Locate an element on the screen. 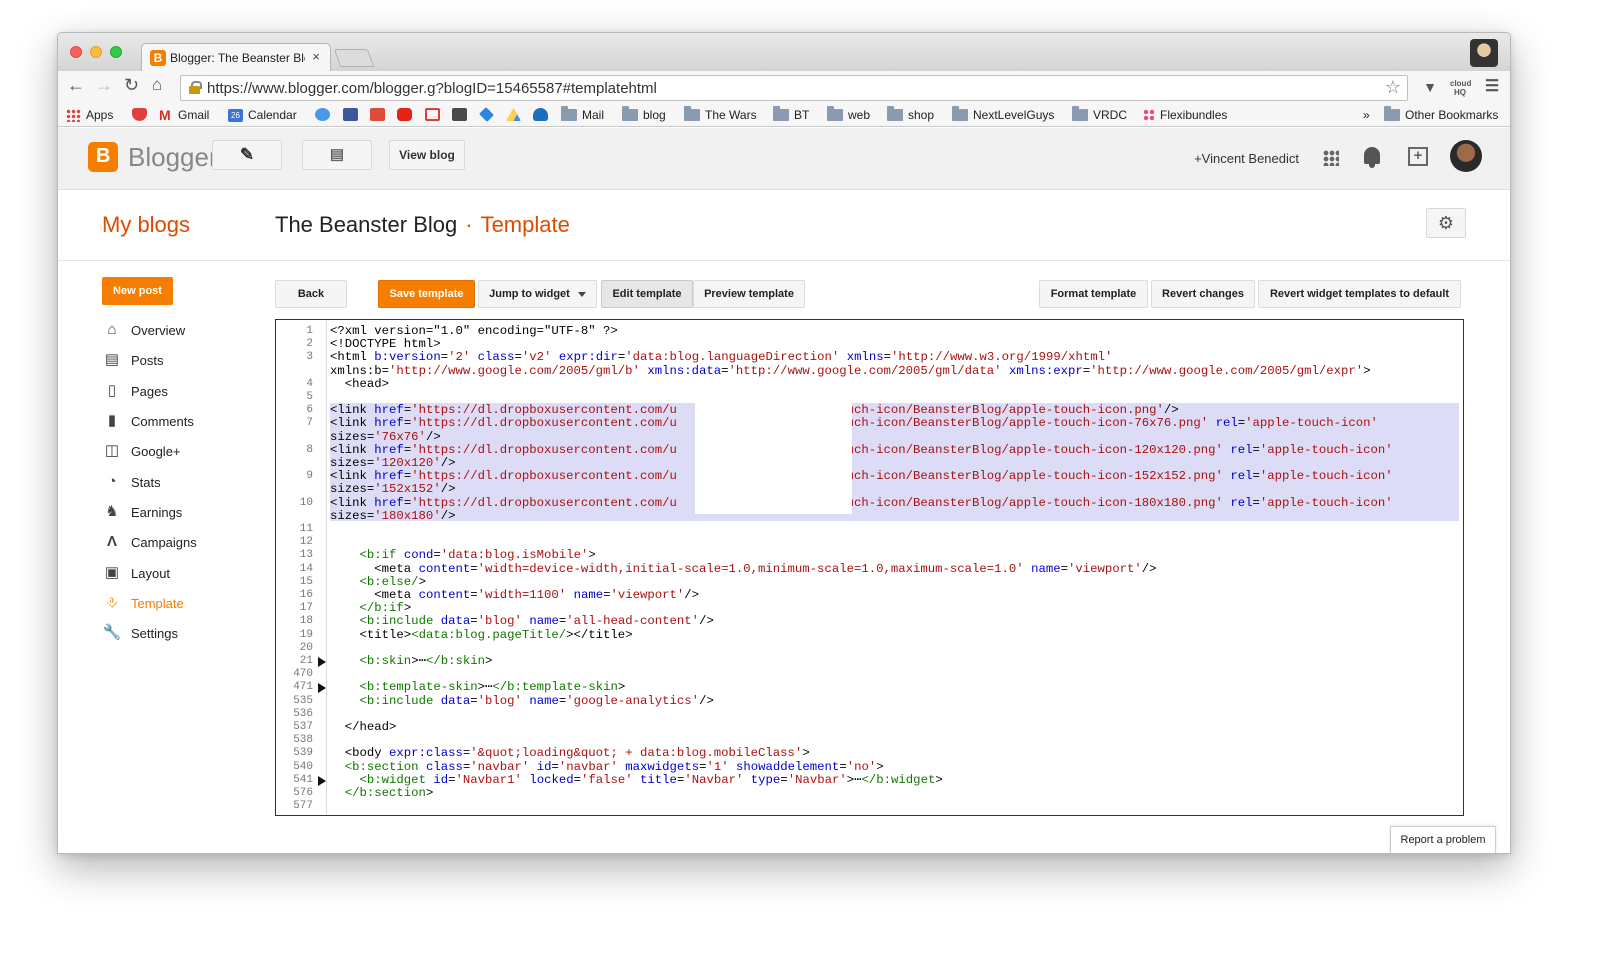 This screenshot has height=954, width=1600. sidebar-item-comments: ▮ Comments is located at coordinates (148, 421).